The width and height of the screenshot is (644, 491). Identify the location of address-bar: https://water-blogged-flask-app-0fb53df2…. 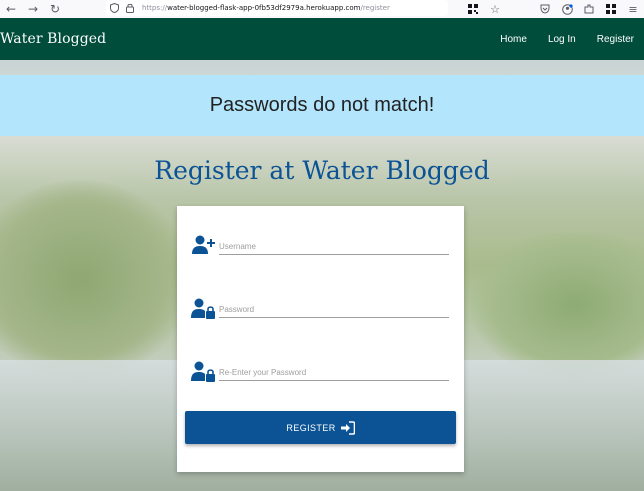
(277, 8).